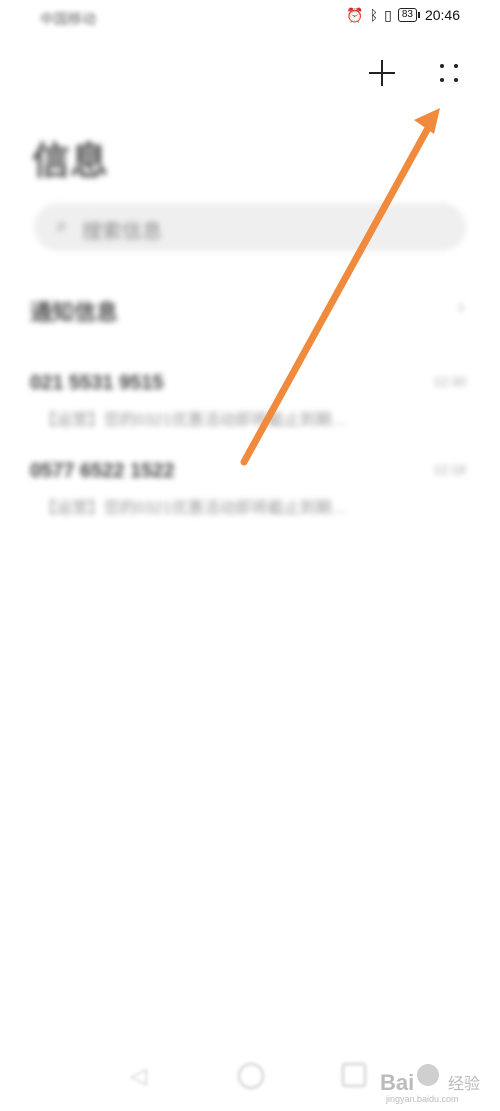  I want to click on message-time: 12:30, so click(449, 381).